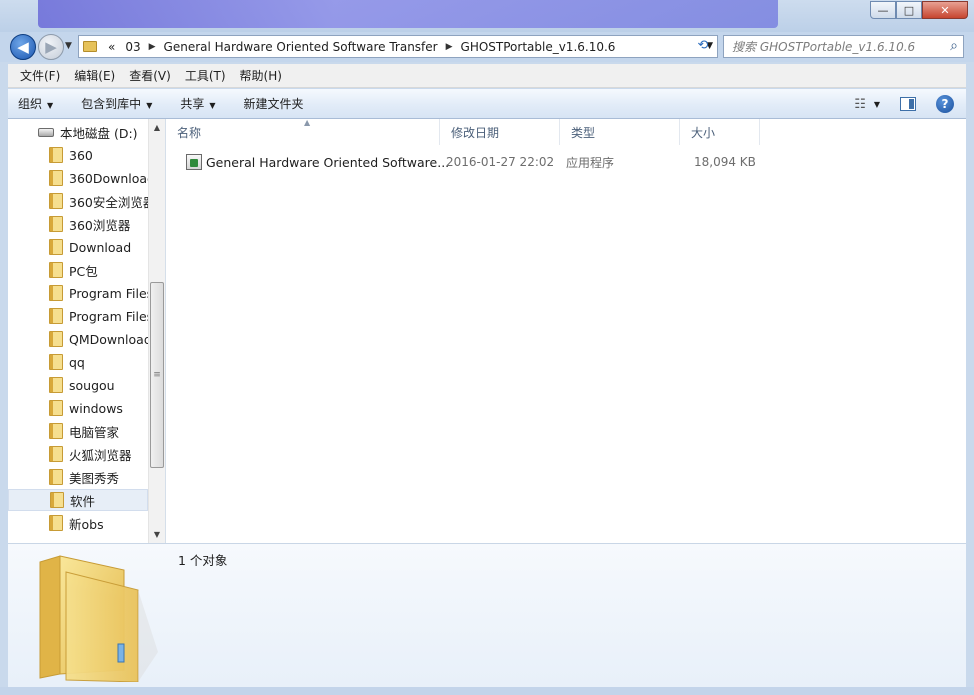 Image resolution: width=974 pixels, height=695 pixels. What do you see at coordinates (83, 501) in the screenshot?
I see `tree-item-label: 软件` at bounding box center [83, 501].